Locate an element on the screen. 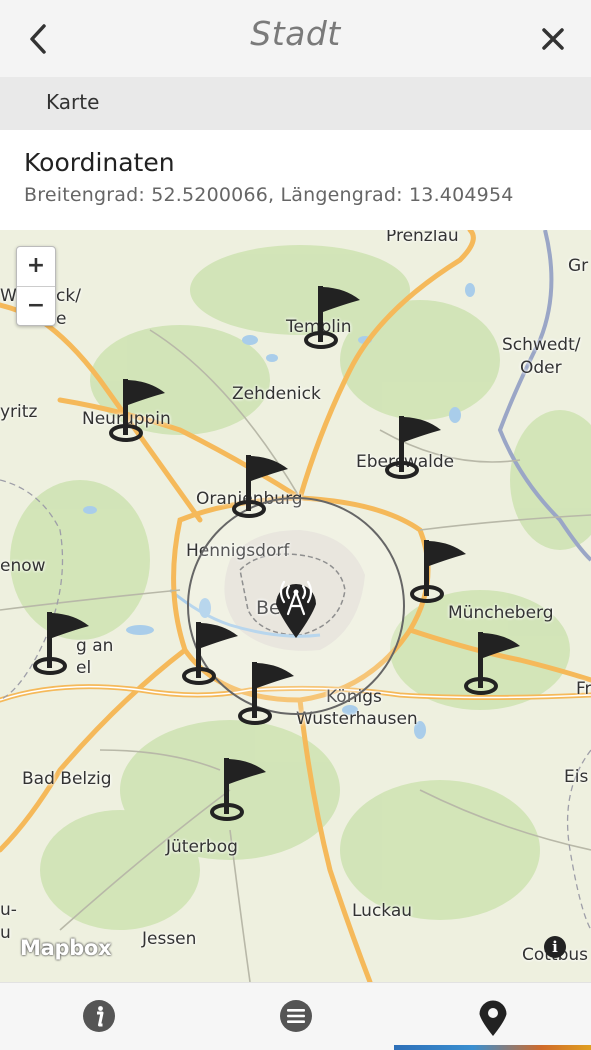 This screenshot has height=1050, width=591. location-pin-icon is located at coordinates (492, 1018).